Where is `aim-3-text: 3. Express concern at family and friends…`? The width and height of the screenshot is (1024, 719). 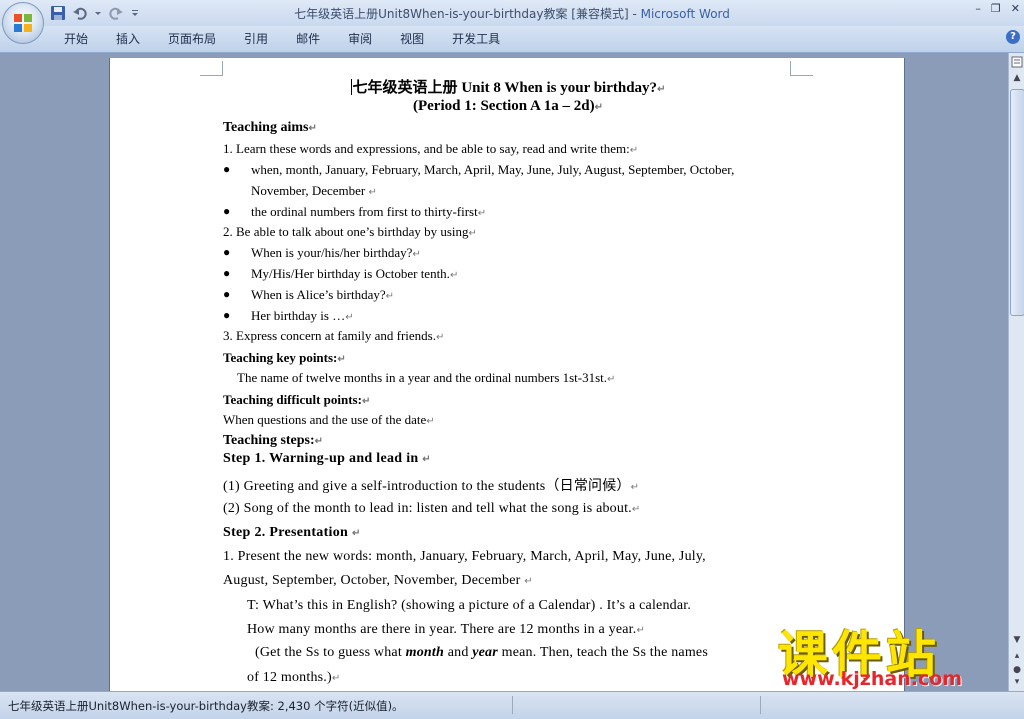 aim-3-text: 3. Express concern at family and friends… is located at coordinates (329, 335).